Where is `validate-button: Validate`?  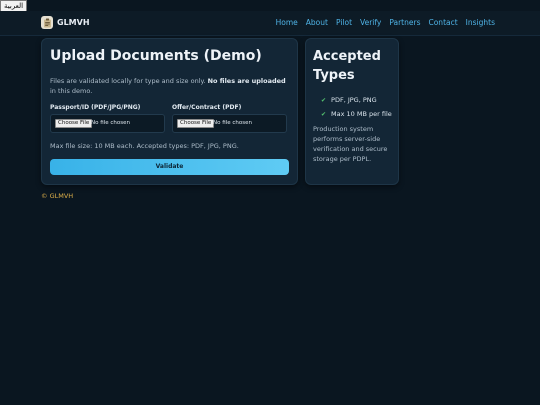 validate-button: Validate is located at coordinates (169, 167).